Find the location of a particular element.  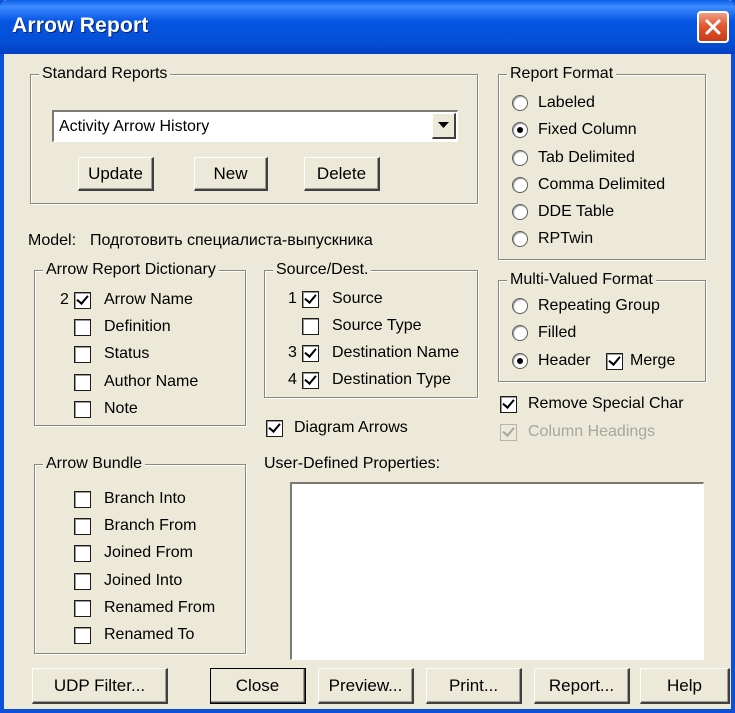

renamed-from-checkbox is located at coordinates (82, 608).